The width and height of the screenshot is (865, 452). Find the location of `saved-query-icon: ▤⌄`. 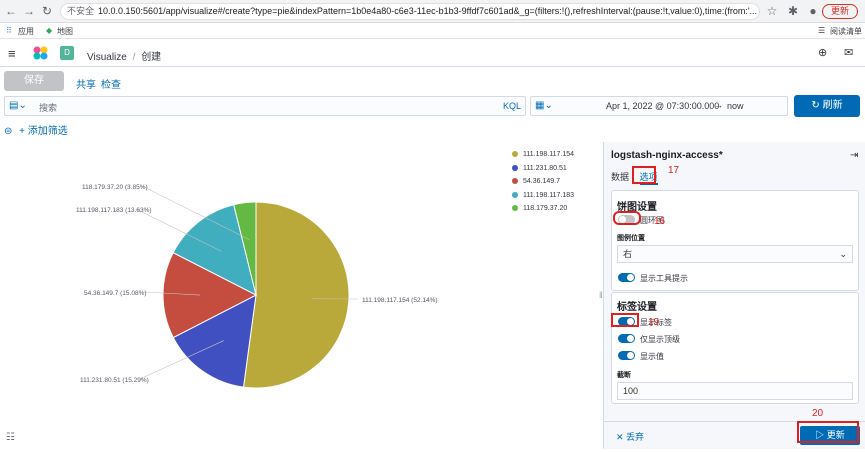

saved-query-icon: ▤⌄ is located at coordinates (18, 105).